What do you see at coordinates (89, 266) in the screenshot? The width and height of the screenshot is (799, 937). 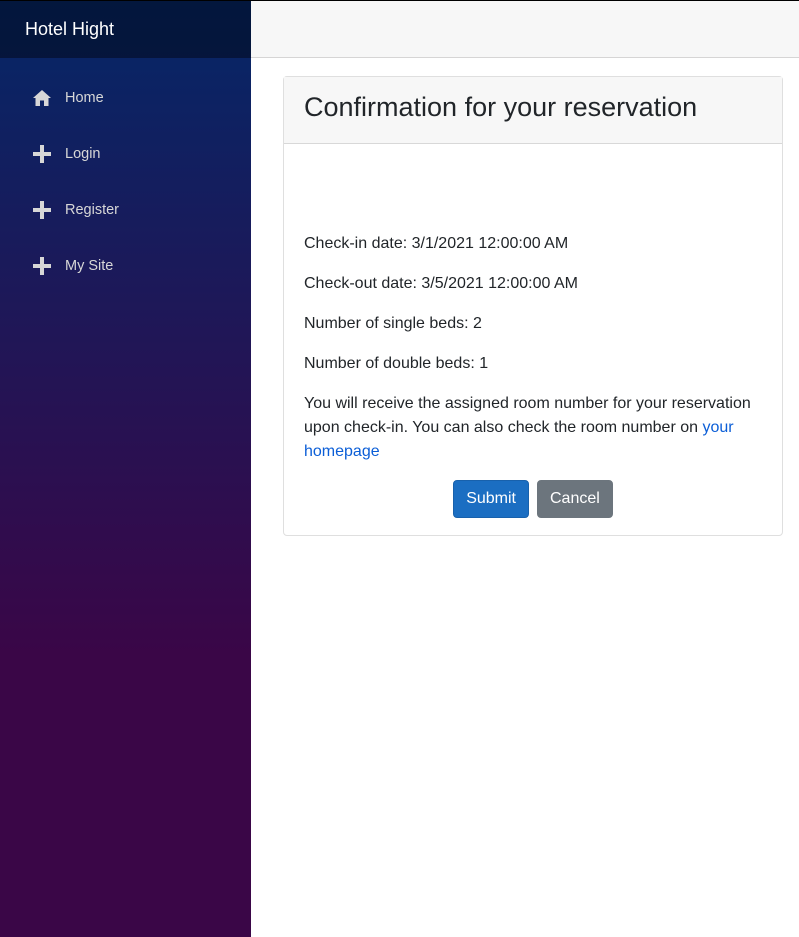 I see `nav-item-label: My Site` at bounding box center [89, 266].